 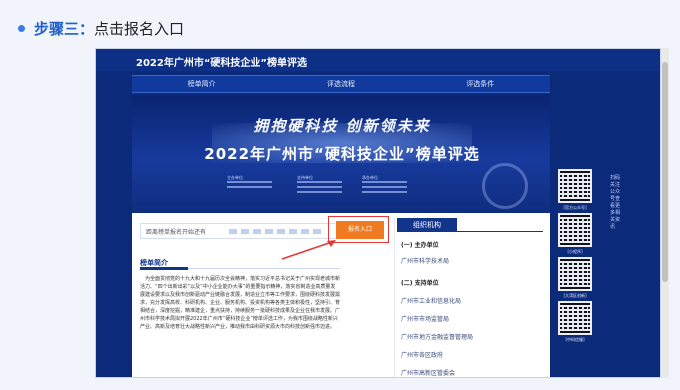 I want to click on step-label: 步骤三：, so click(x=64, y=28).